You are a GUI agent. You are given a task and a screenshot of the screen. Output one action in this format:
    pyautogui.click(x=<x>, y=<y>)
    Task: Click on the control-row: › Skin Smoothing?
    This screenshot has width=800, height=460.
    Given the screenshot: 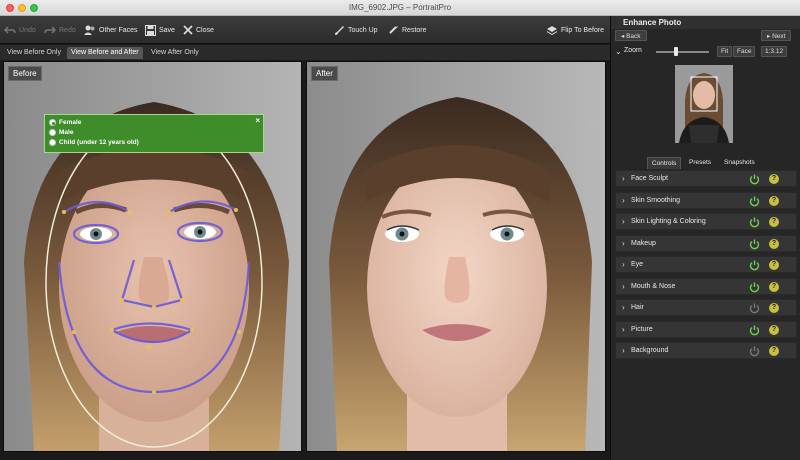 What is the action you would take?
    pyautogui.click(x=706, y=200)
    